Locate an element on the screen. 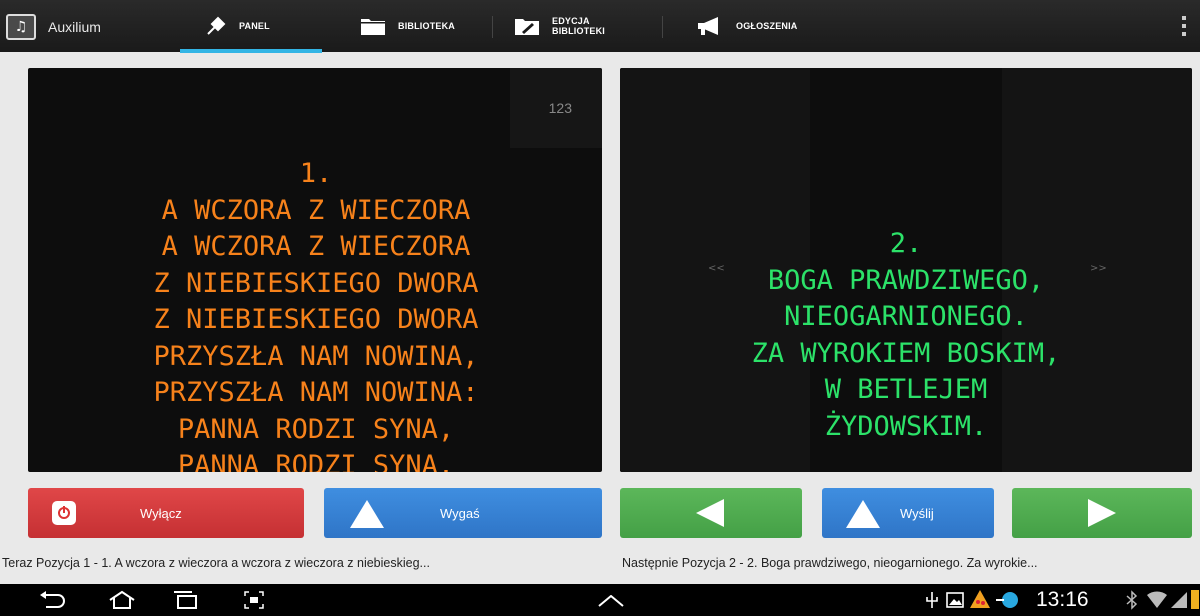 This screenshot has width=1200, height=616. location-icon is located at coordinates (1010, 602).